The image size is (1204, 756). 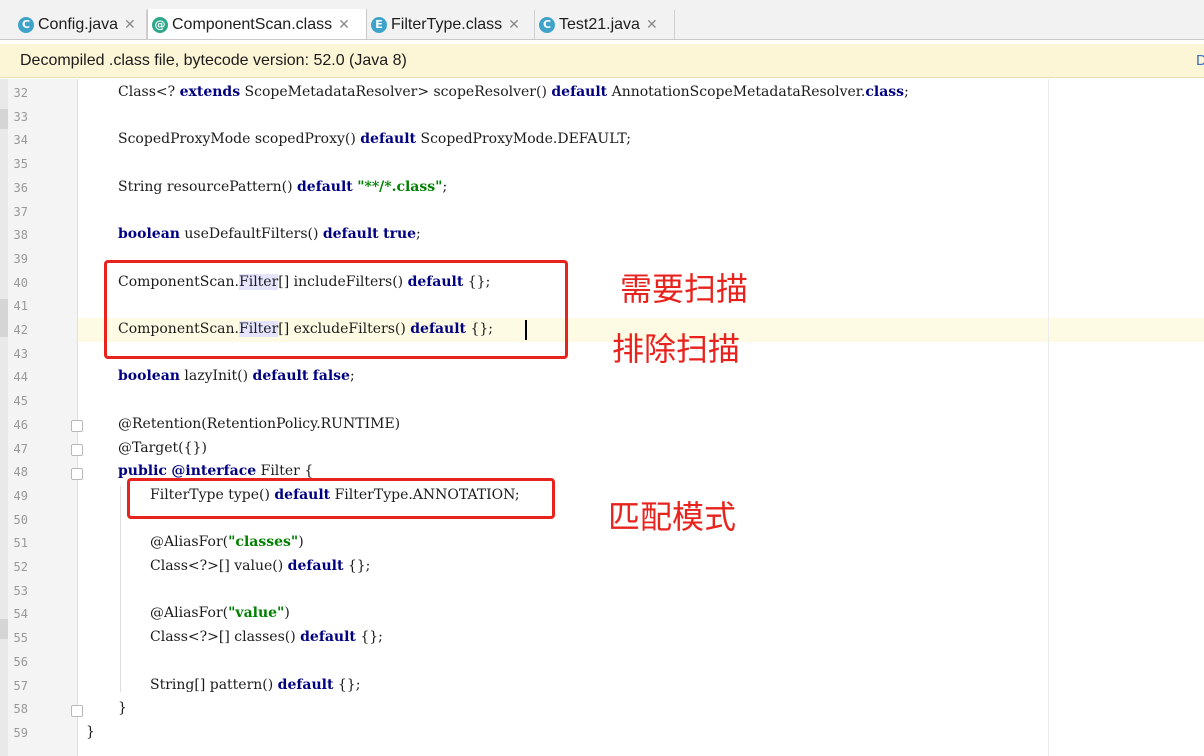 What do you see at coordinates (20, 685) in the screenshot?
I see `line-number: 57` at bounding box center [20, 685].